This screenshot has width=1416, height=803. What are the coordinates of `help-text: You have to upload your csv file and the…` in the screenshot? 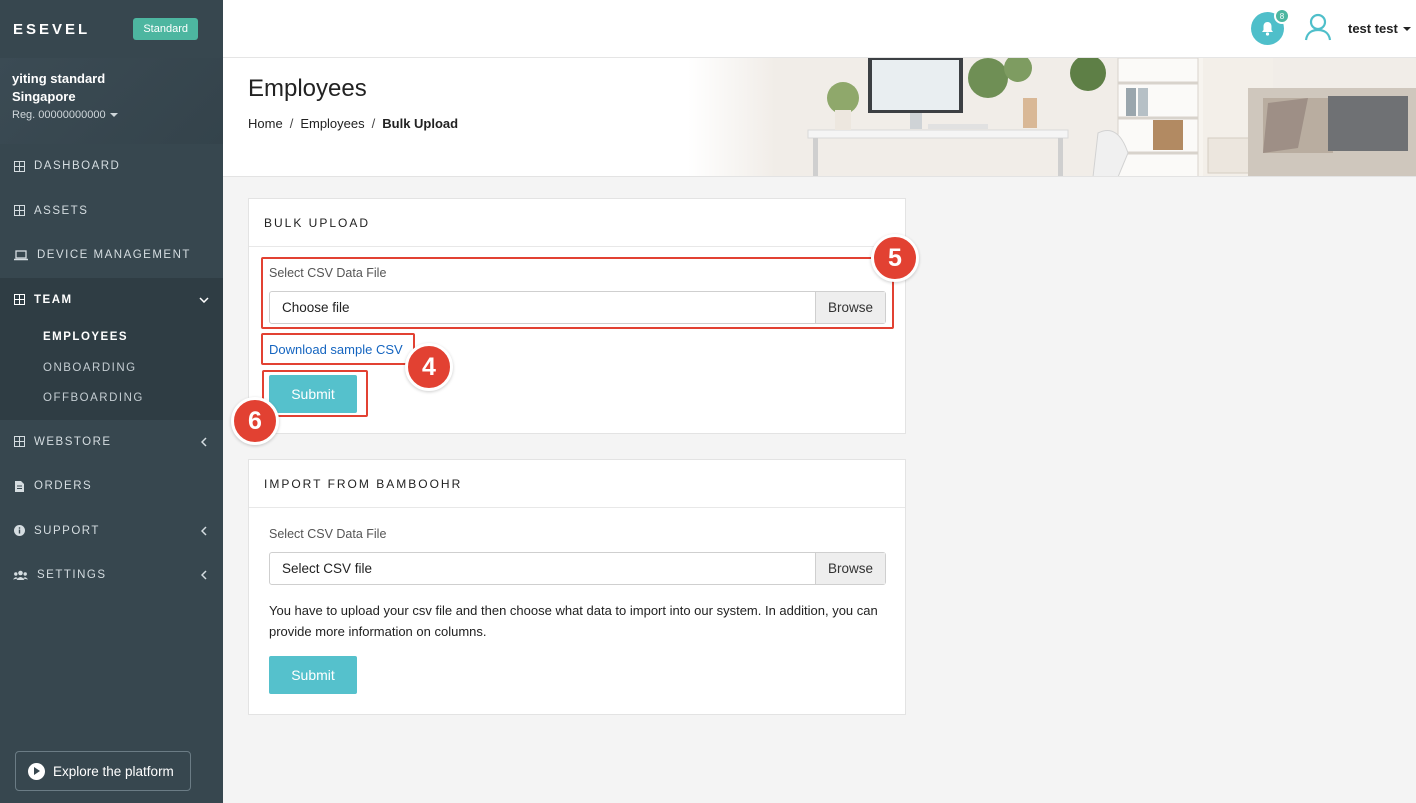 It's located at (573, 621).